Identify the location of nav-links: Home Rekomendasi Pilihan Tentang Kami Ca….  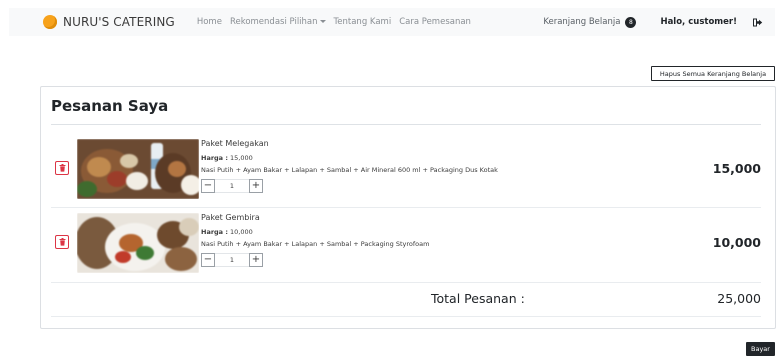
(338, 22).